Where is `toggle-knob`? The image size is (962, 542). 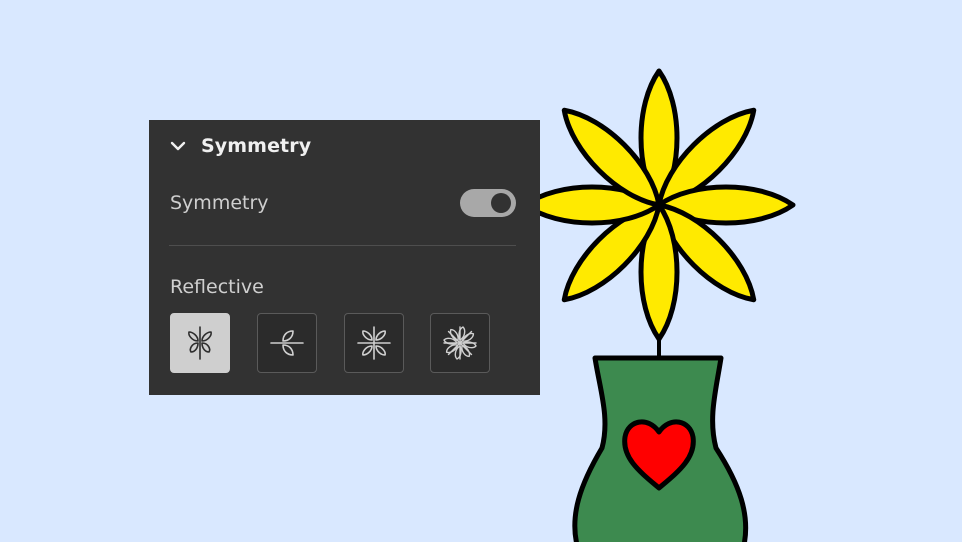 toggle-knob is located at coordinates (501, 203).